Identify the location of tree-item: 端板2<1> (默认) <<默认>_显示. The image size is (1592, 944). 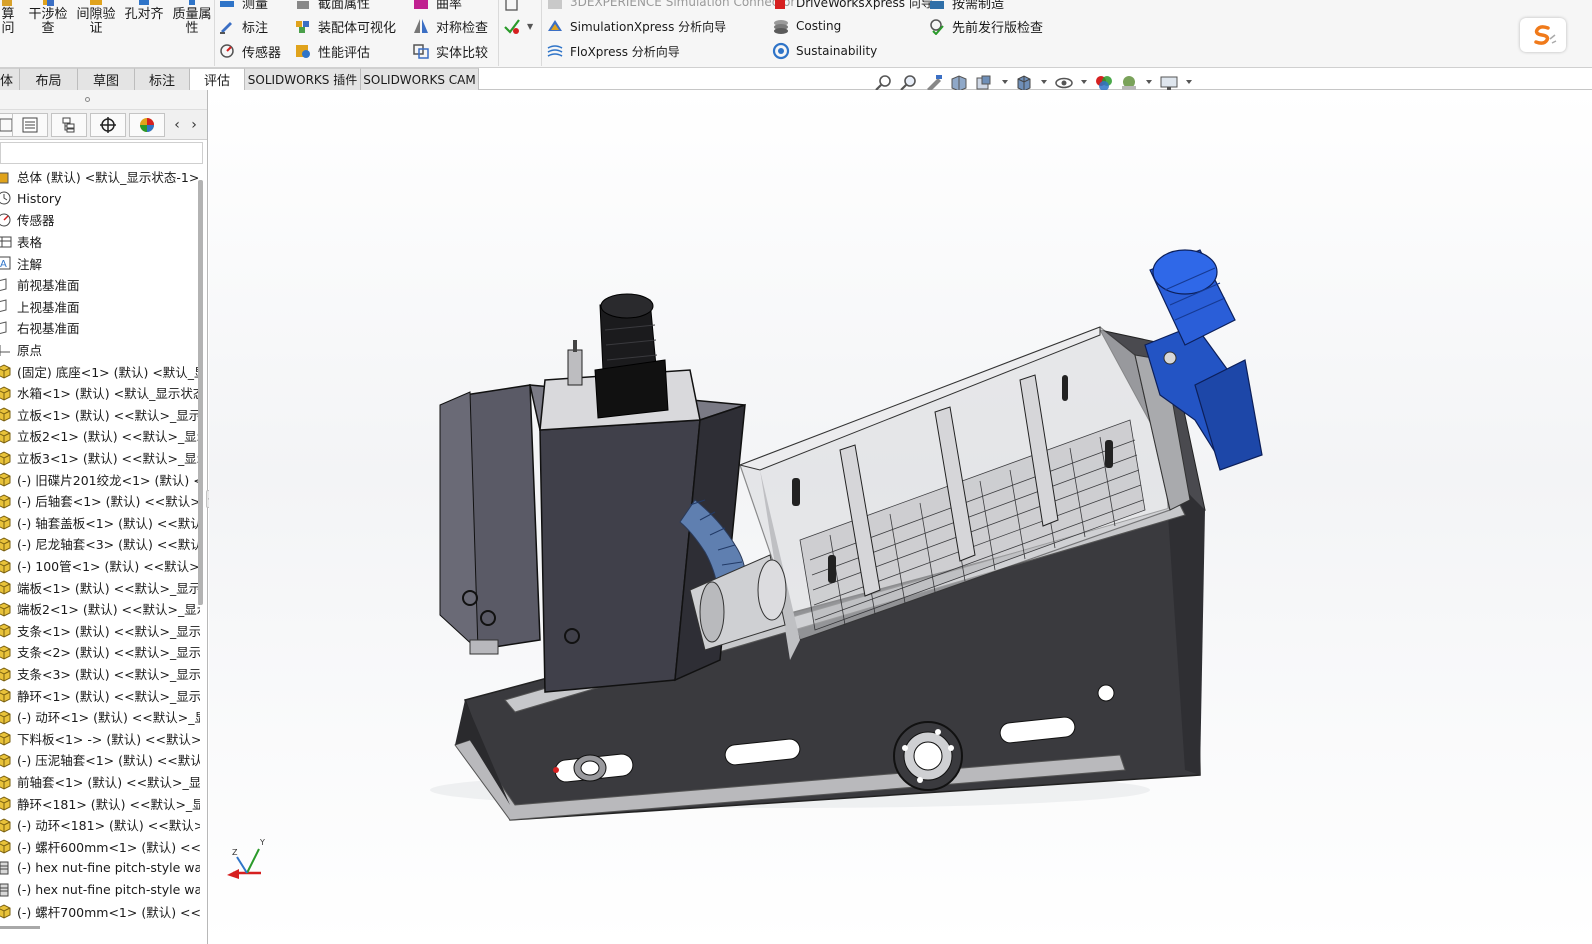
(100, 609).